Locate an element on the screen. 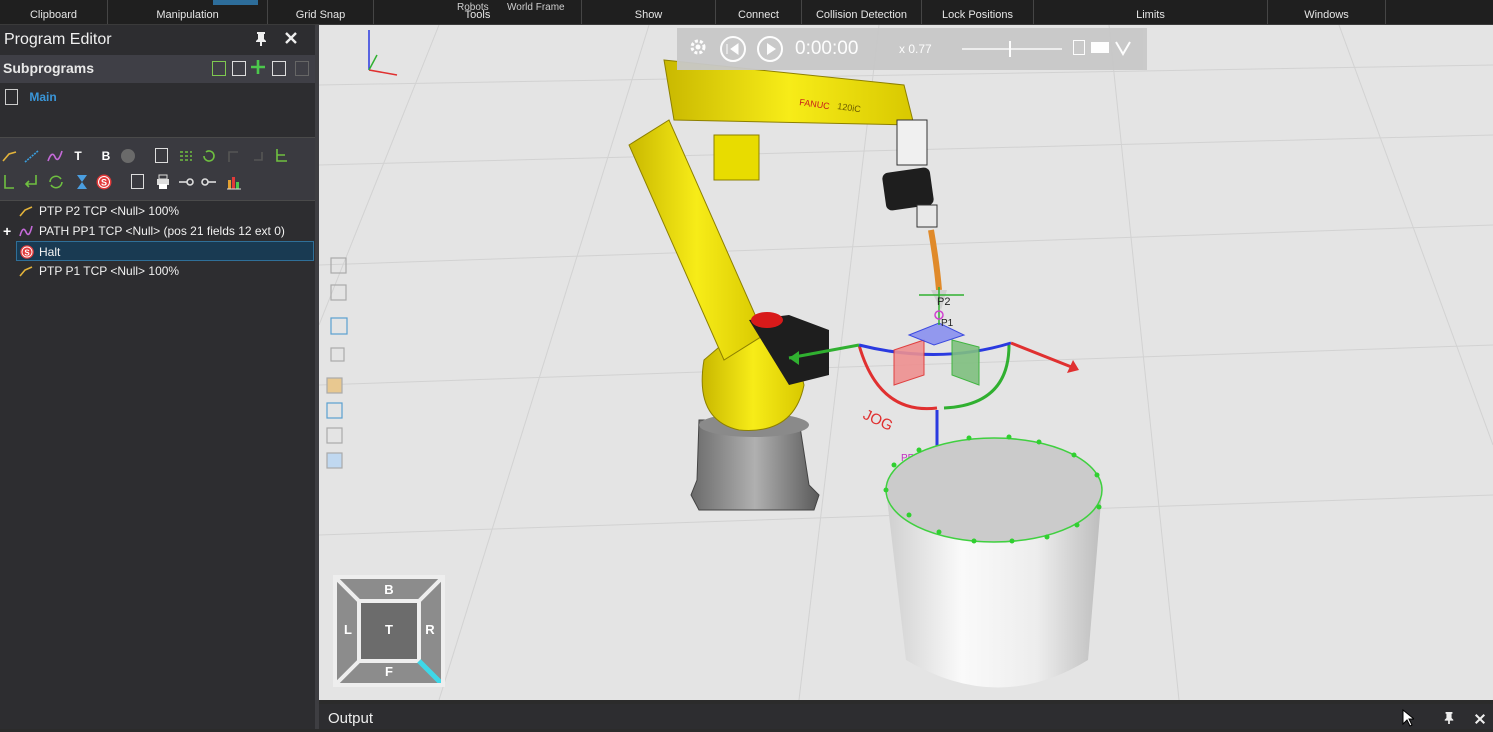  ribbon-group-lock-positions: Lock Positions is located at coordinates (978, 12).